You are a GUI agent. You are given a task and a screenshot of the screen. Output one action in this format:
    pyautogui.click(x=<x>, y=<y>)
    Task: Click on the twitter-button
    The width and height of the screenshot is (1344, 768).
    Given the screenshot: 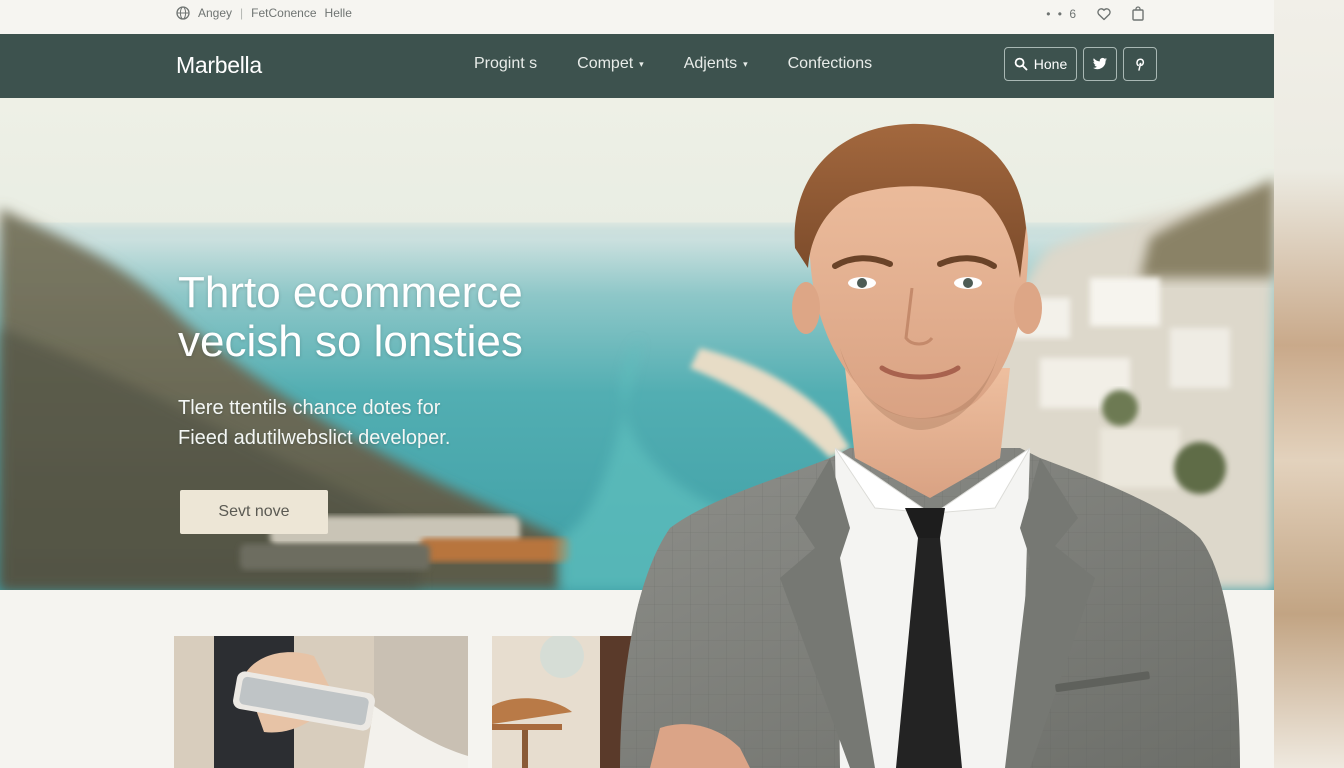 What is the action you would take?
    pyautogui.click(x=1100, y=64)
    